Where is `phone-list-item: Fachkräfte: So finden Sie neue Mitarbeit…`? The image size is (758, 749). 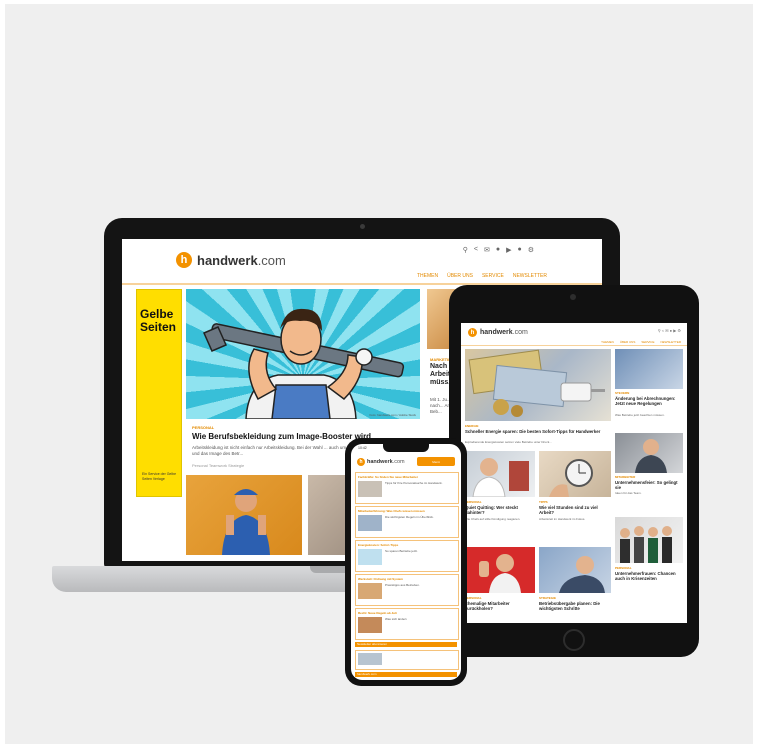 phone-list-item: Fachkräfte: So finden Sie neue Mitarbeit… is located at coordinates (407, 488).